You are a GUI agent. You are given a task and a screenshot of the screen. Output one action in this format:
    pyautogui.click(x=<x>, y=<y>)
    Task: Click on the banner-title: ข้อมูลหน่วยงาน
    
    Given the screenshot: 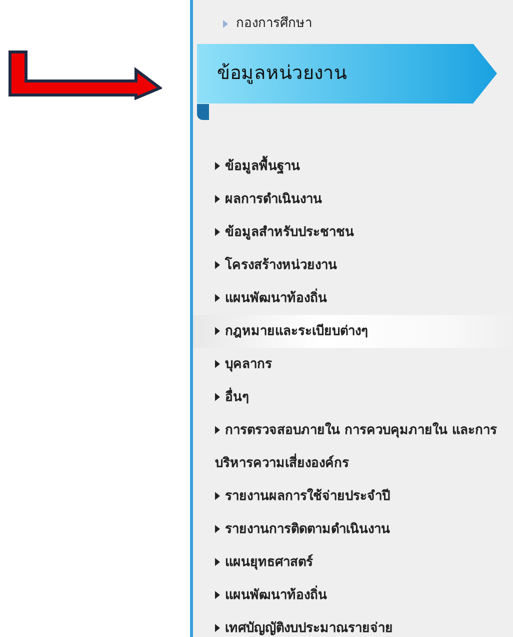 What is the action you would take?
    pyautogui.click(x=282, y=73)
    